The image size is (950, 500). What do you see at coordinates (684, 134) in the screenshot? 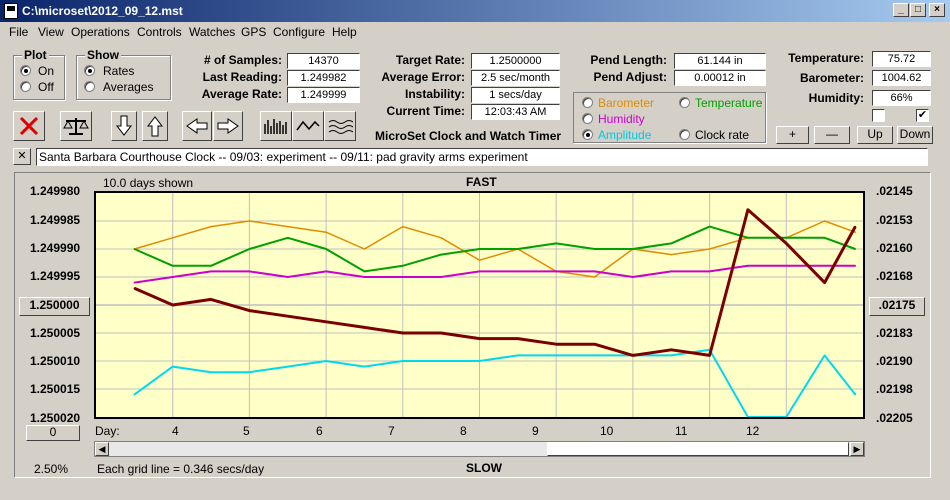
I see `clock-rate-radio` at bounding box center [684, 134].